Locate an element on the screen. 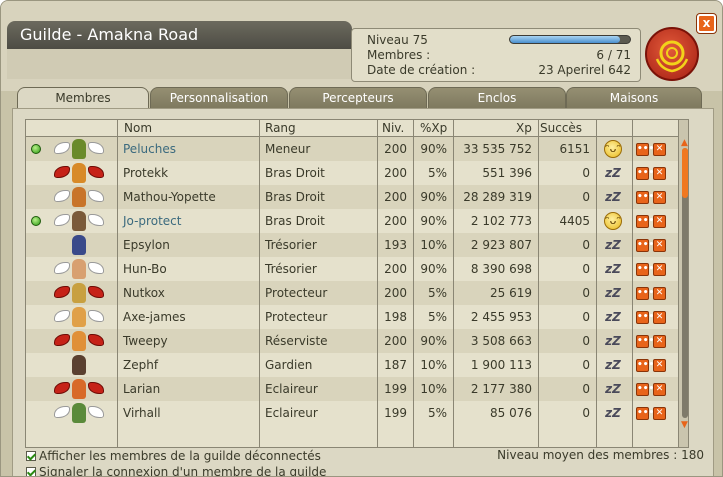 The image size is (723, 477). member-name: Axe-james is located at coordinates (154, 317).